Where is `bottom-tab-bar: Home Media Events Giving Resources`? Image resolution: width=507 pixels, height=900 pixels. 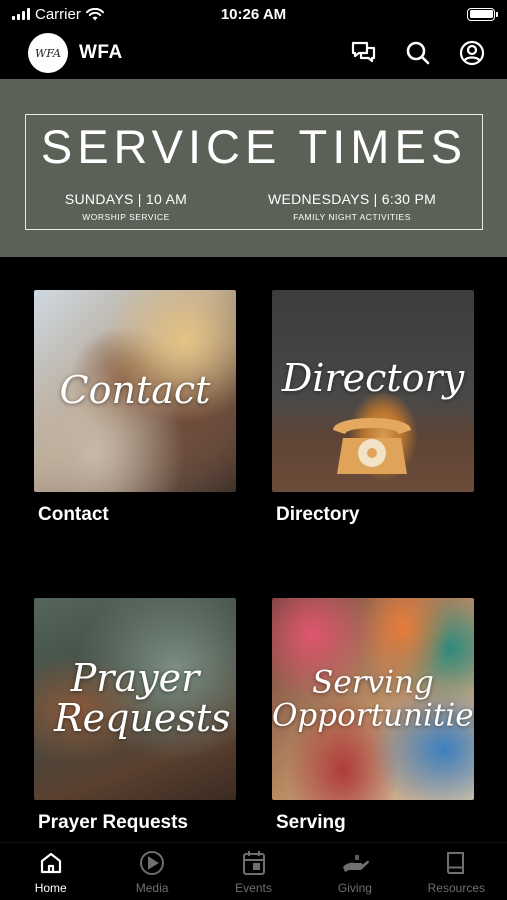
bottom-tab-bar: Home Media Events Giving Resources is located at coordinates (253, 871).